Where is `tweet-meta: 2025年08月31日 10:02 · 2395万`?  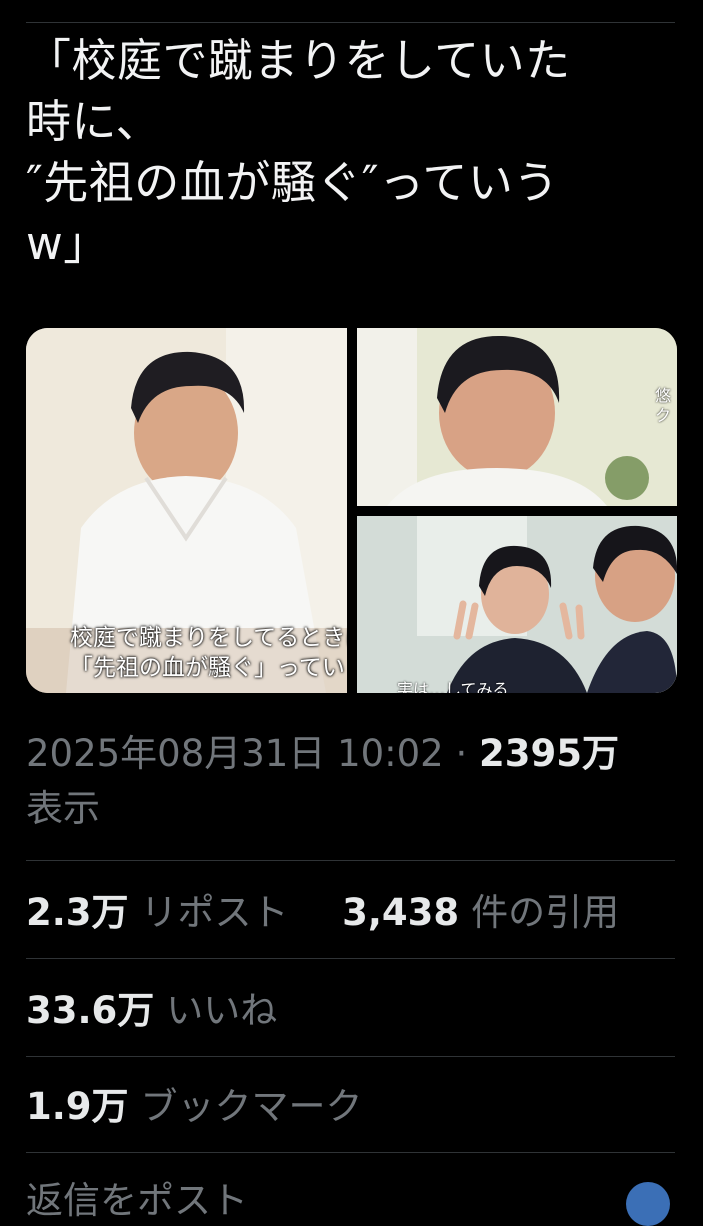 tweet-meta: 2025年08月31日 10:02 · 2395万 is located at coordinates (351, 753).